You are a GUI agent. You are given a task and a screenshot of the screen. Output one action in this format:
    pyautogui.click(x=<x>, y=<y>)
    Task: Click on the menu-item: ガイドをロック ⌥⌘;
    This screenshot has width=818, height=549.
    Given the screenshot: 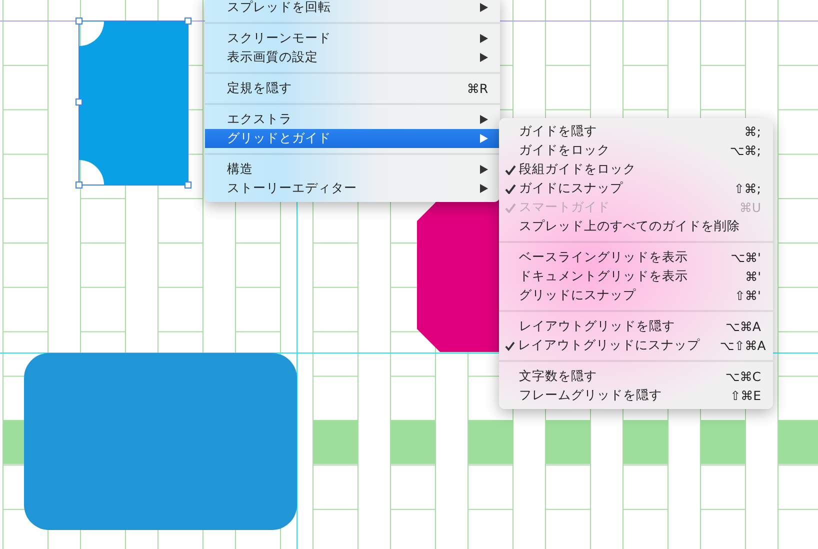 What is the action you would take?
    pyautogui.click(x=636, y=150)
    